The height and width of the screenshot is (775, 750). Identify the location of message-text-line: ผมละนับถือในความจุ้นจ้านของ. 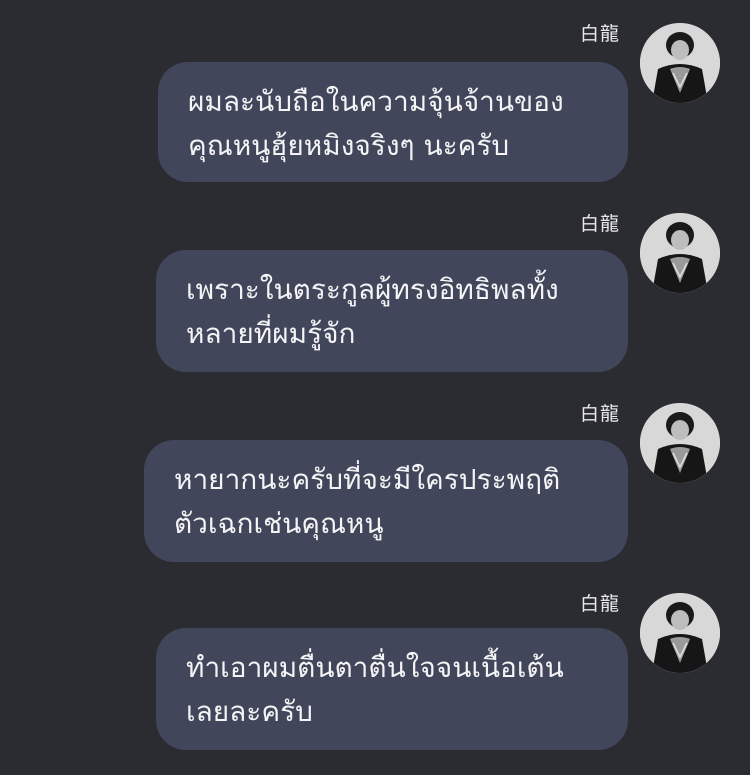
(376, 101).